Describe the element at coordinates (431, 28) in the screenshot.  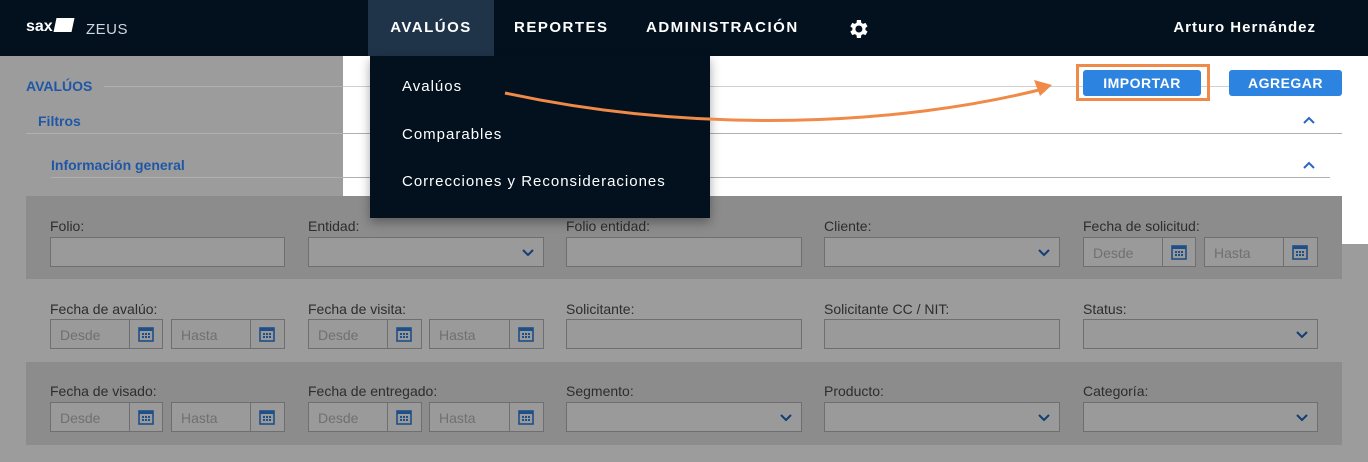
I see `nav-avaluos: AVALÚOS` at that location.